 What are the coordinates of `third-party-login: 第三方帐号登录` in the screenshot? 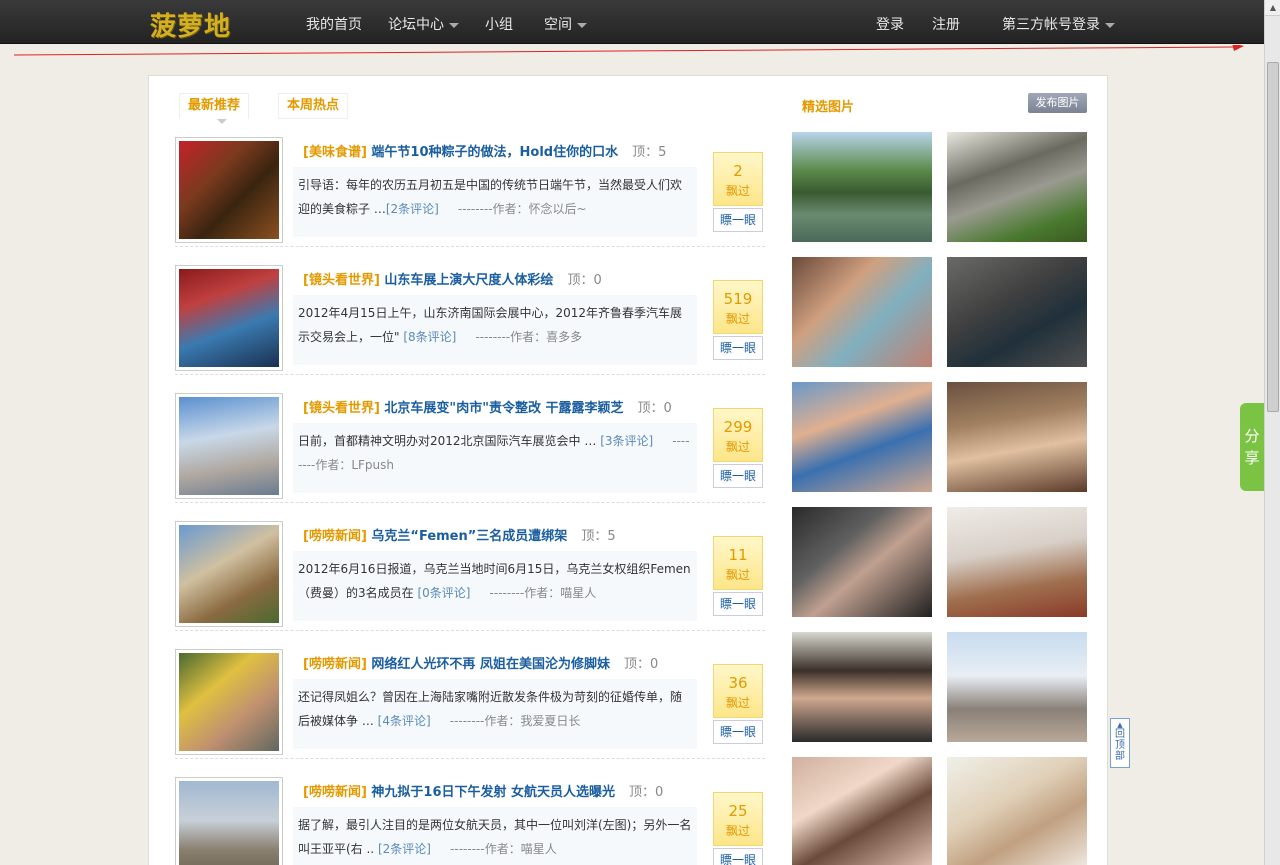 It's located at (1058, 24).